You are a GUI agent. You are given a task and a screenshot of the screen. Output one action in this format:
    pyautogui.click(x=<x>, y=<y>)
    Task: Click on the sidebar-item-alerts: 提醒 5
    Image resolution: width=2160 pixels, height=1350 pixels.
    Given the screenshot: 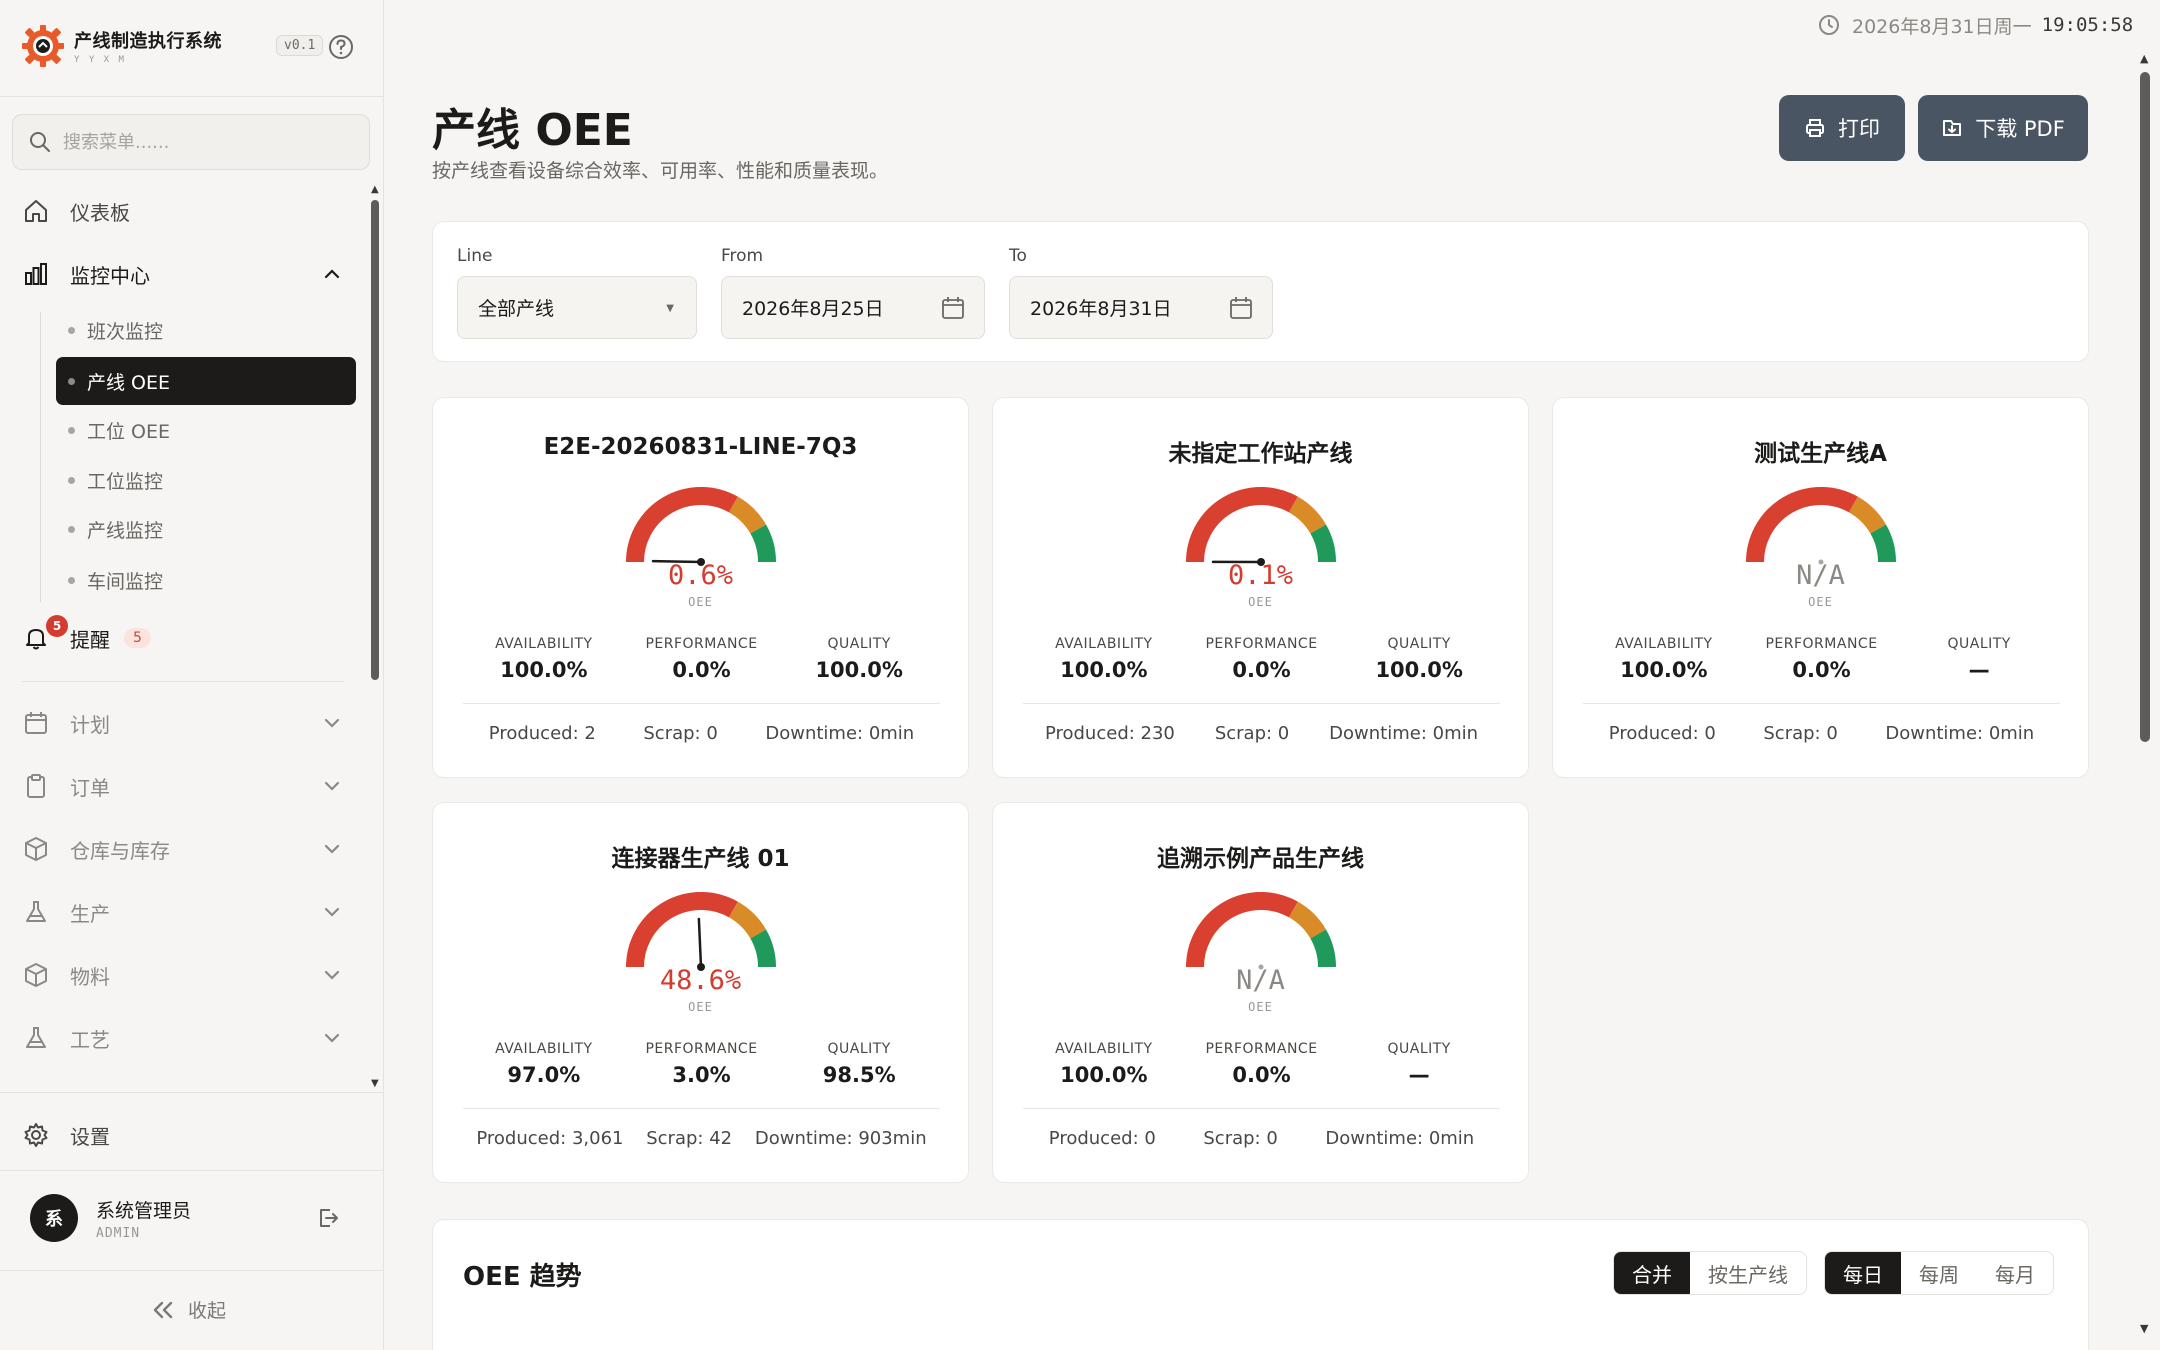 What is the action you would take?
    pyautogui.click(x=187, y=638)
    